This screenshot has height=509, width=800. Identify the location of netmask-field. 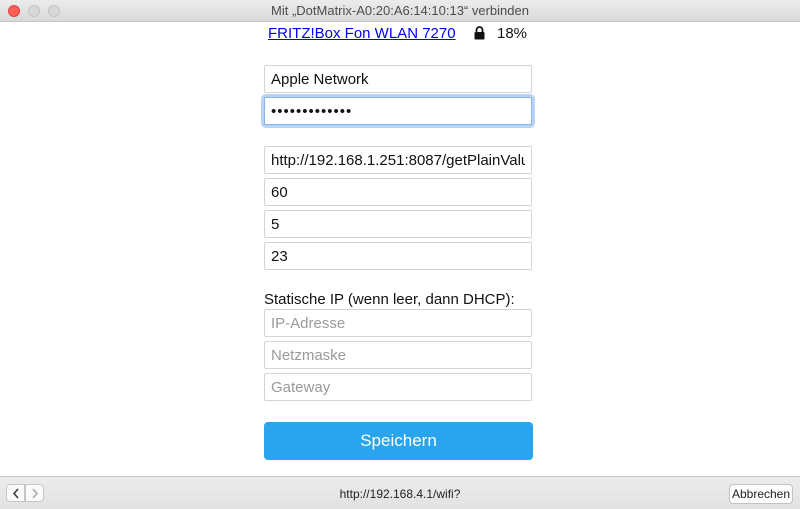
(398, 355).